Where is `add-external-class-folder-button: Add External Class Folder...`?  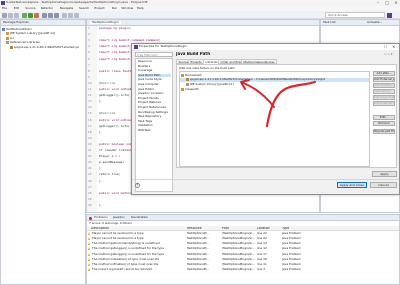
add-external-class-folder-button: Add External Class Folder... is located at coordinates (384, 103).